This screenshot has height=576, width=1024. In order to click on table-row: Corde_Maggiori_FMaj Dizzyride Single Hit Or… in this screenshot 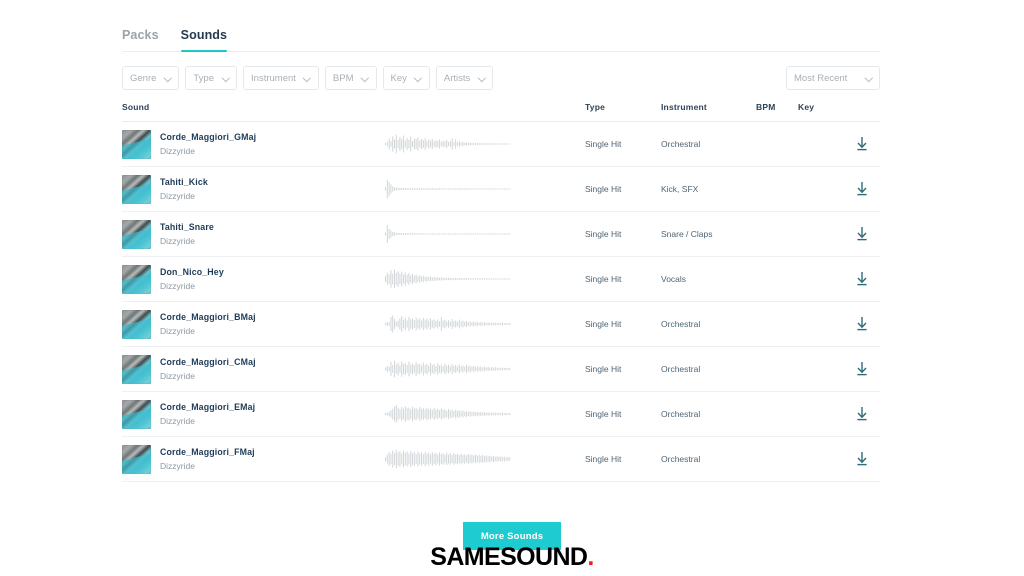, I will do `click(501, 459)`.